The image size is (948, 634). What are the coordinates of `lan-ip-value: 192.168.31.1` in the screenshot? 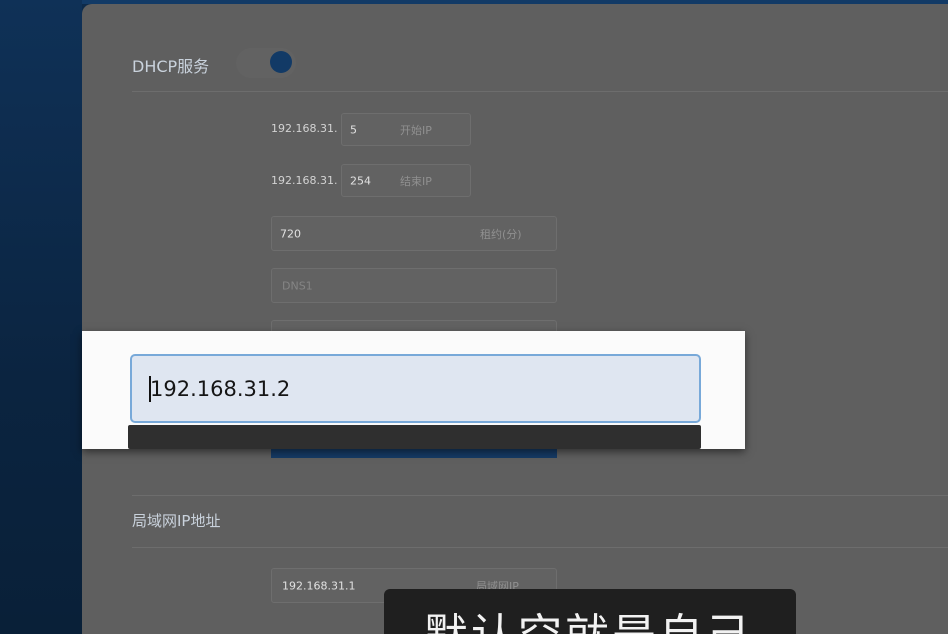 It's located at (319, 585).